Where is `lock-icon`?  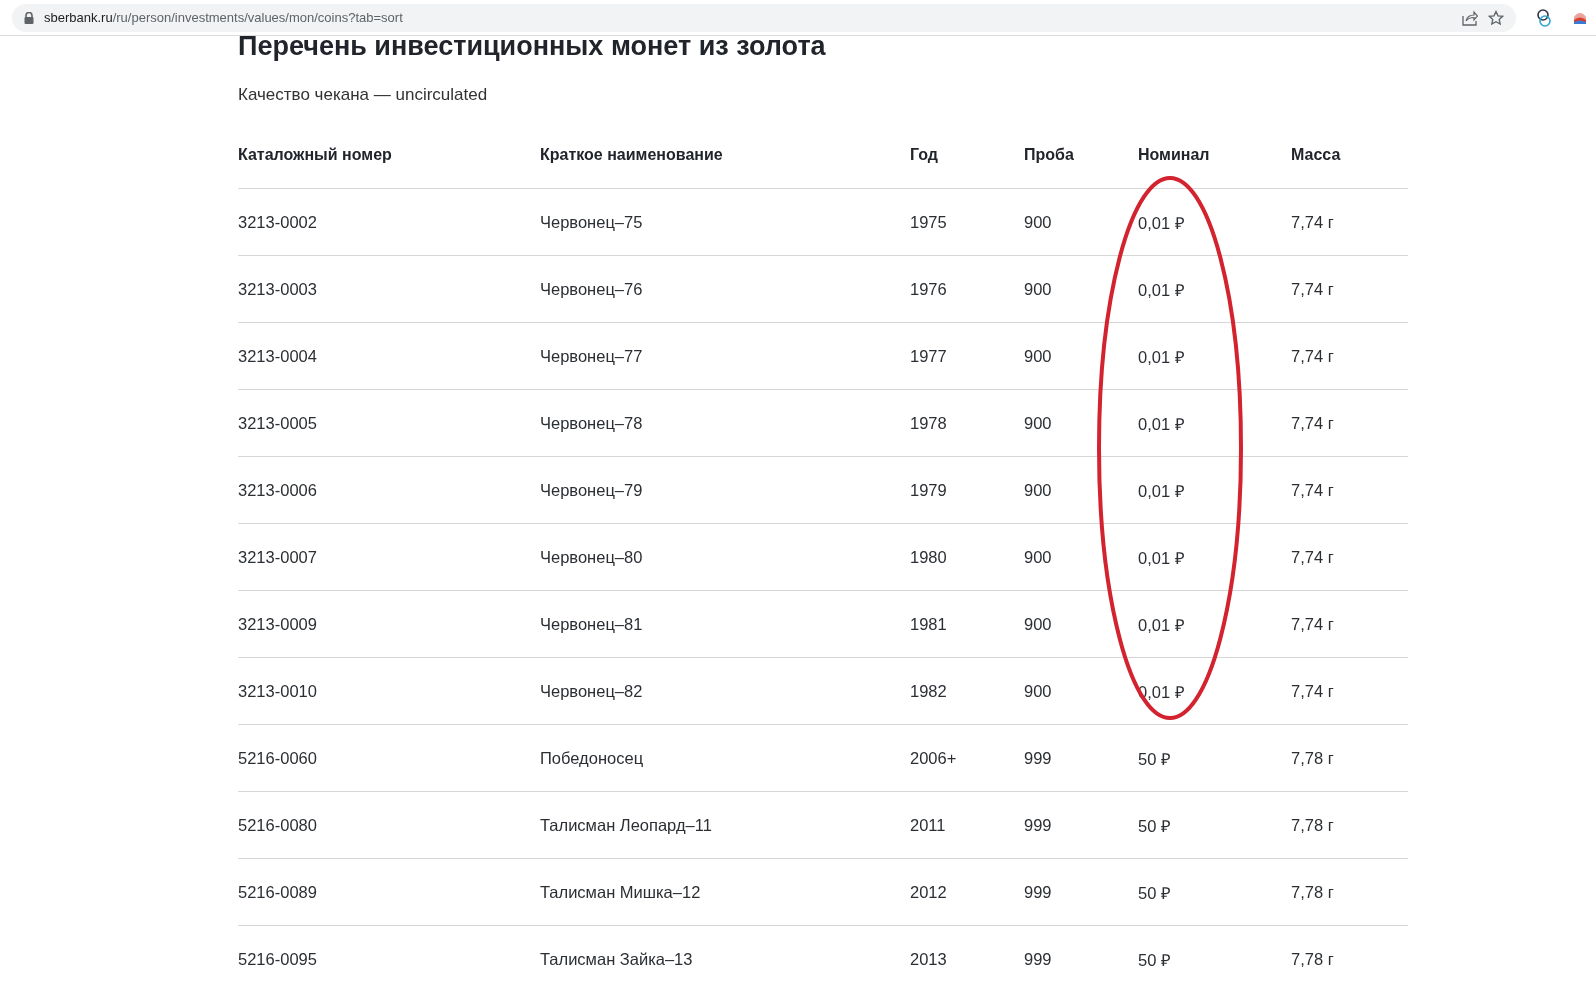
lock-icon is located at coordinates (29, 17).